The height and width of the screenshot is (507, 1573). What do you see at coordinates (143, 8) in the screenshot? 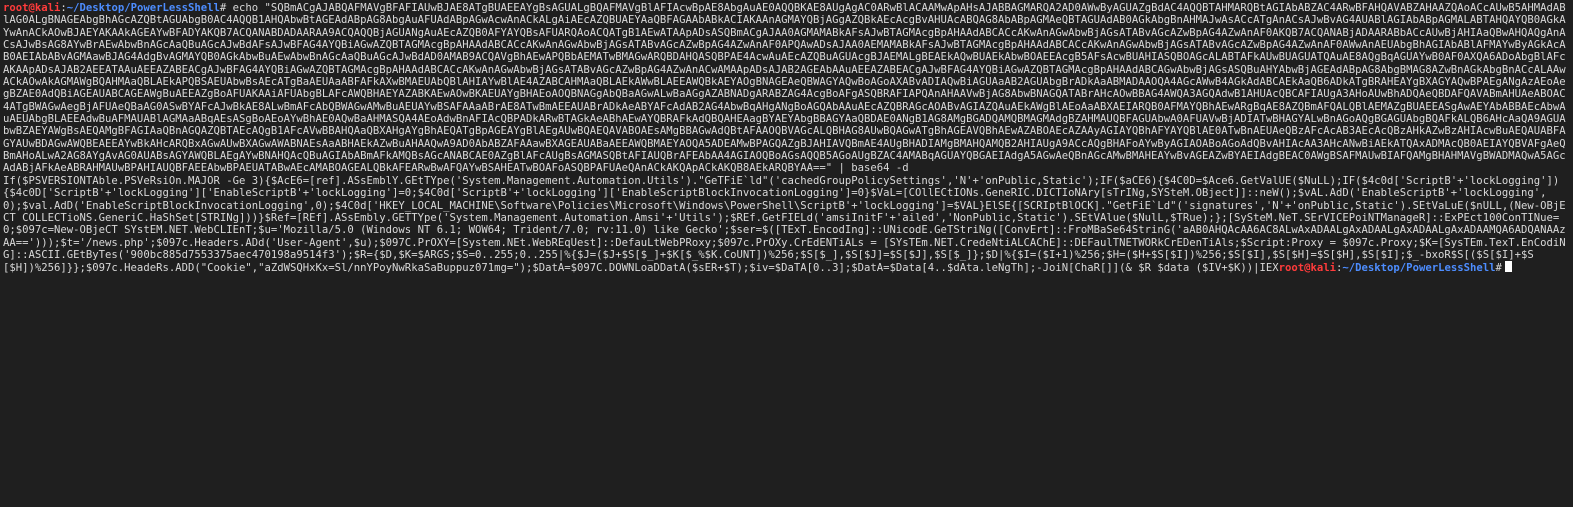
I see `prompt-path: ~/Desktop/PowerLessShell` at bounding box center [143, 8].